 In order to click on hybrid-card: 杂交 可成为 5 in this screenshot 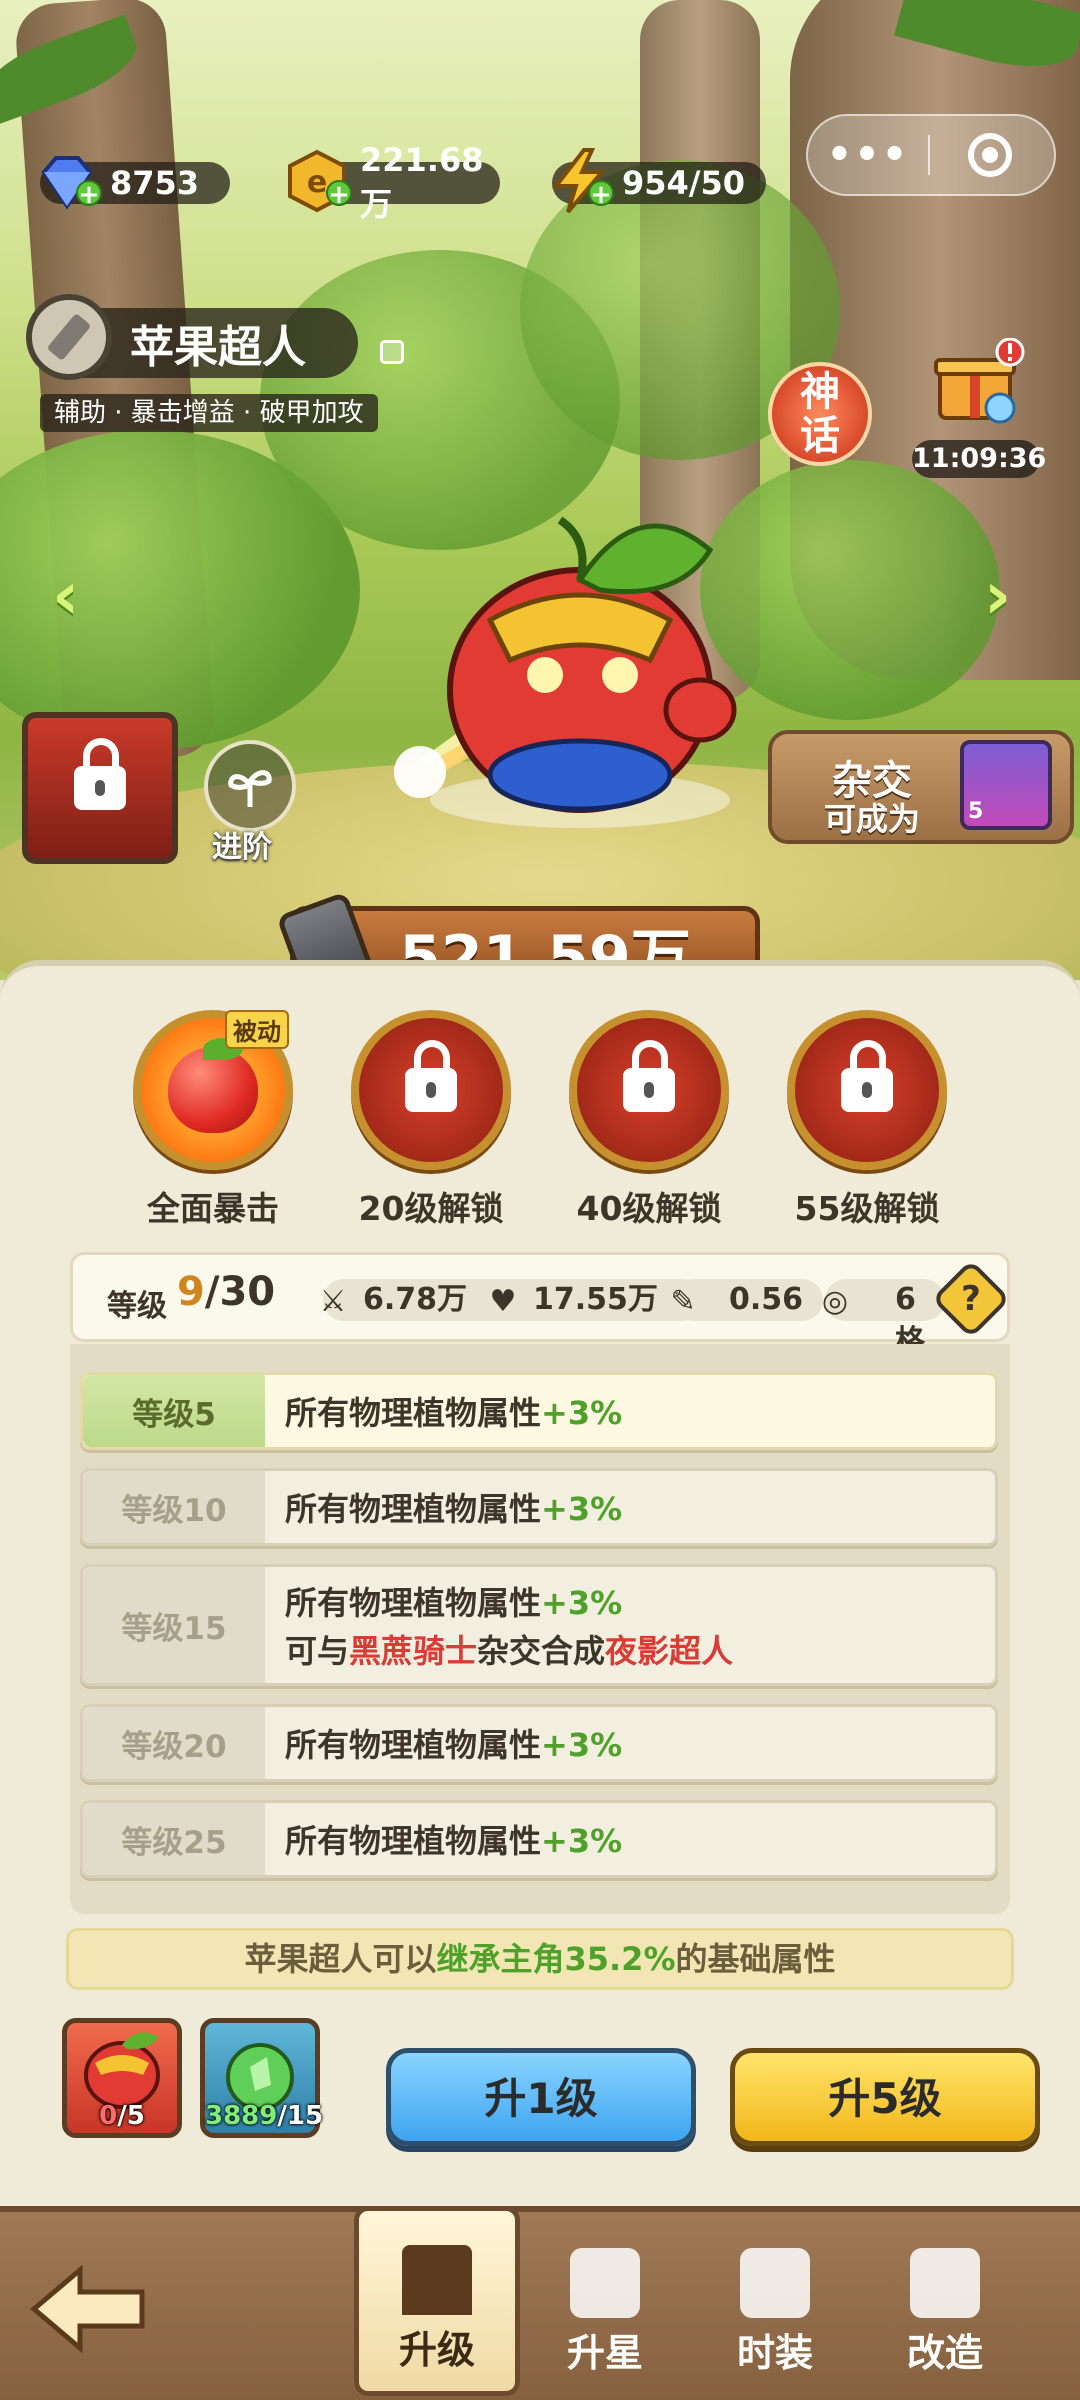, I will do `click(921, 787)`.